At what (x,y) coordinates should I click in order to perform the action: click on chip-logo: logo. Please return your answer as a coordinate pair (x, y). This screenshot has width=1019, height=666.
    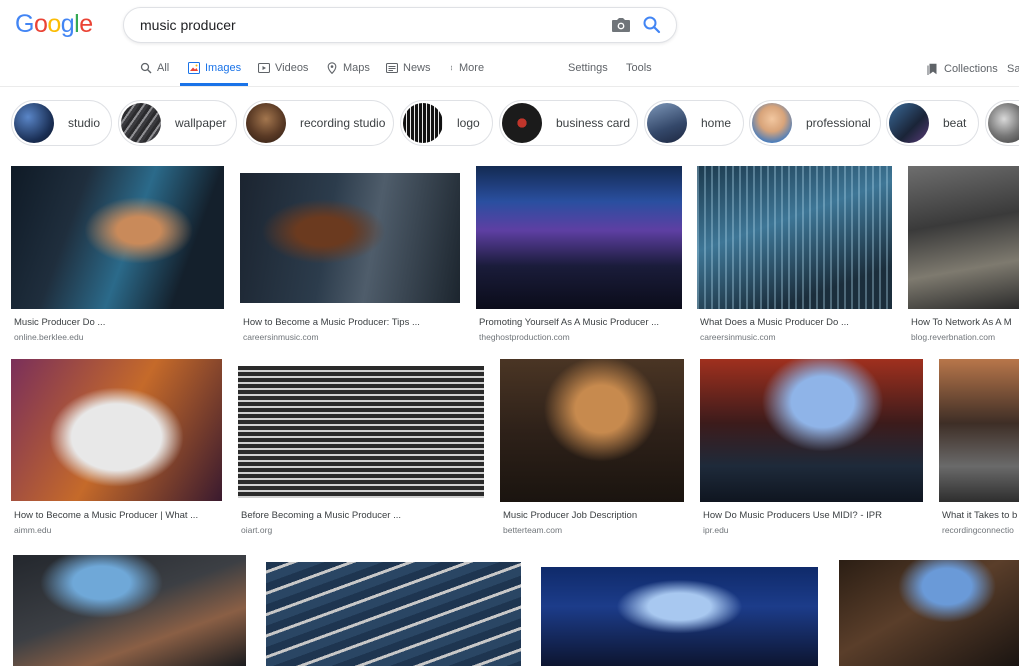
    Looking at the image, I should click on (446, 123).